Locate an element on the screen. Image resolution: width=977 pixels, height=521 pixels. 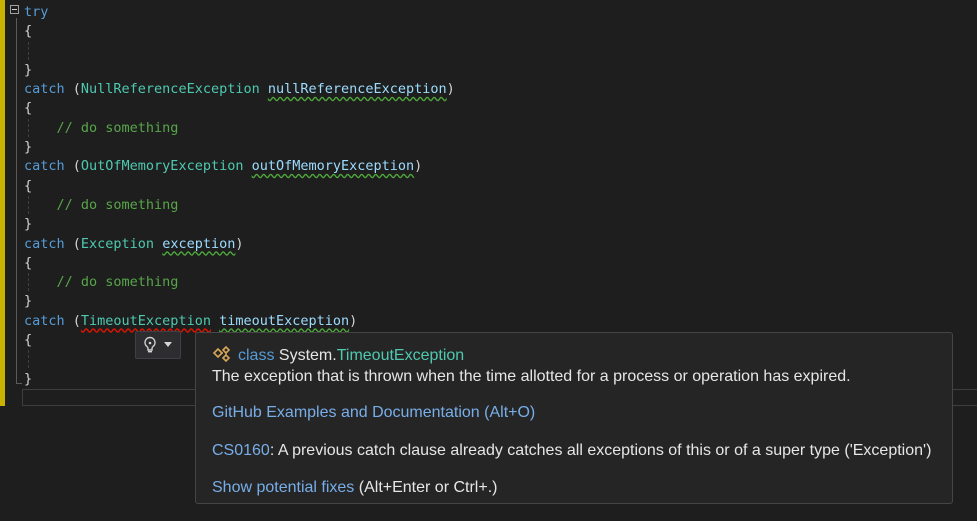
caret-down-icon is located at coordinates (168, 345).